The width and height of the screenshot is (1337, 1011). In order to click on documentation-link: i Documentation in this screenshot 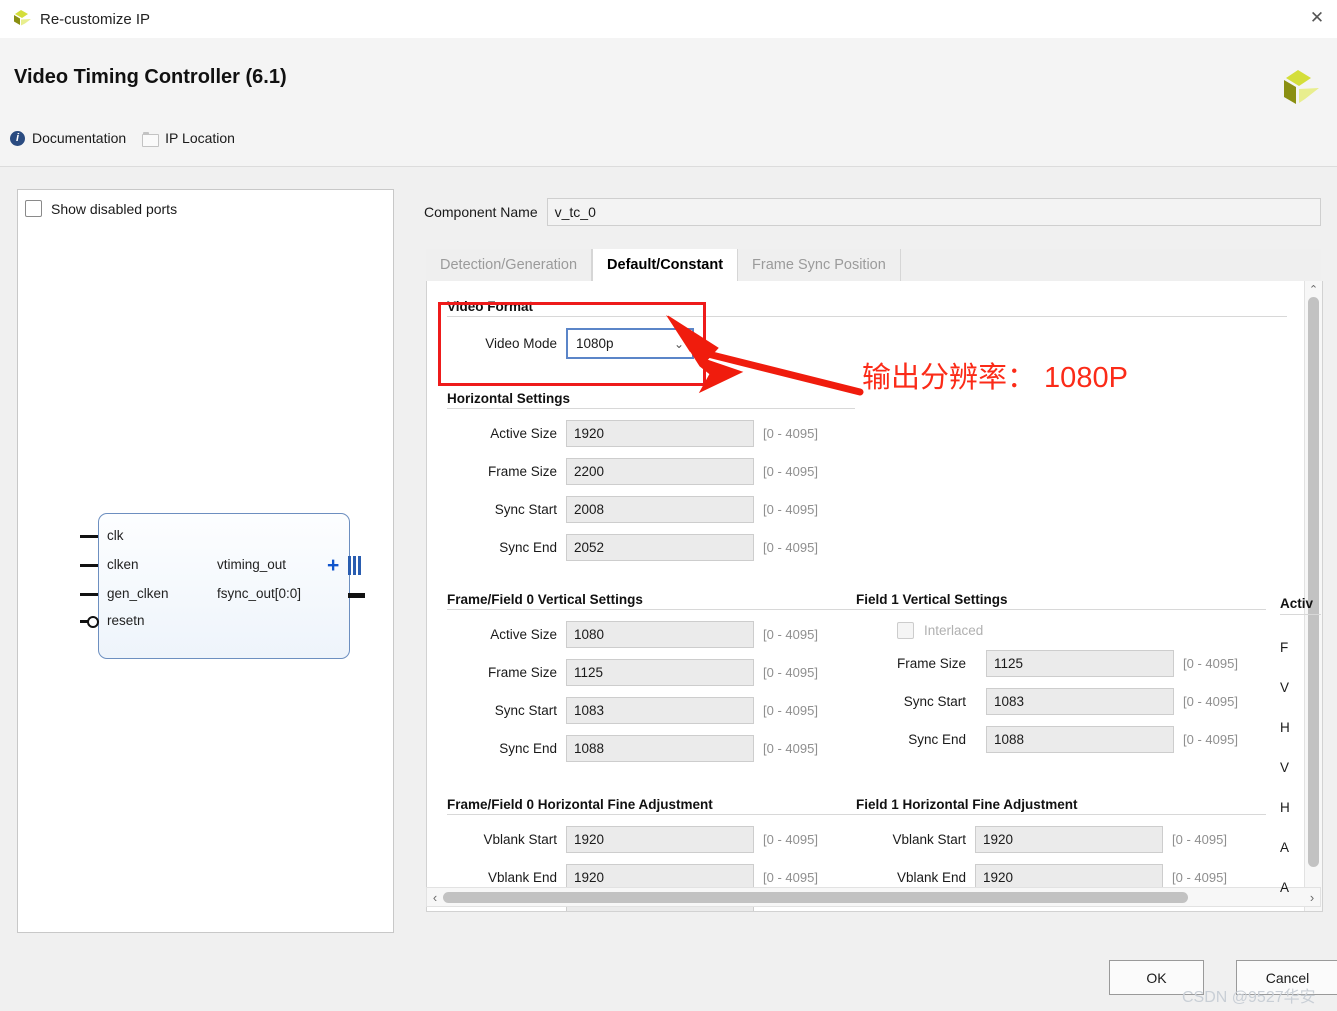, I will do `click(68, 138)`.